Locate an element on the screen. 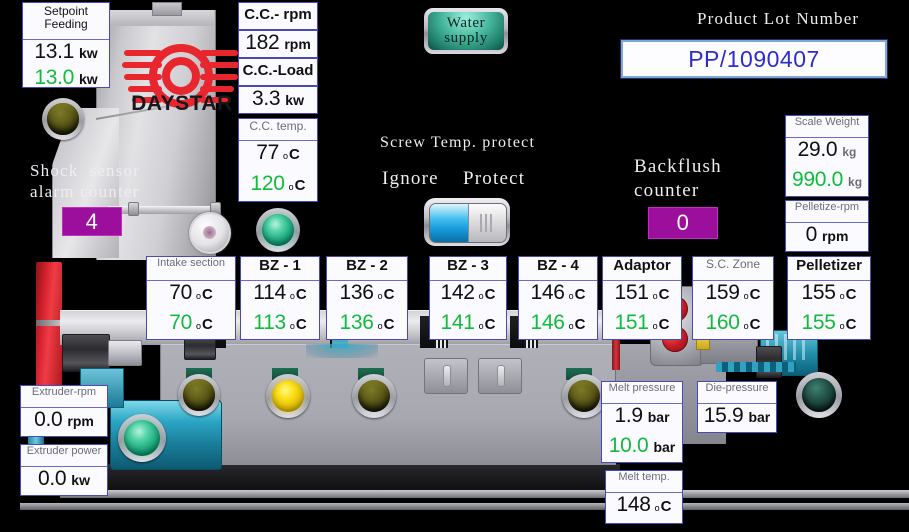 The image size is (909, 532). cc-temp-panel: C.C. temp. 77 oC 120 oC is located at coordinates (278, 160).